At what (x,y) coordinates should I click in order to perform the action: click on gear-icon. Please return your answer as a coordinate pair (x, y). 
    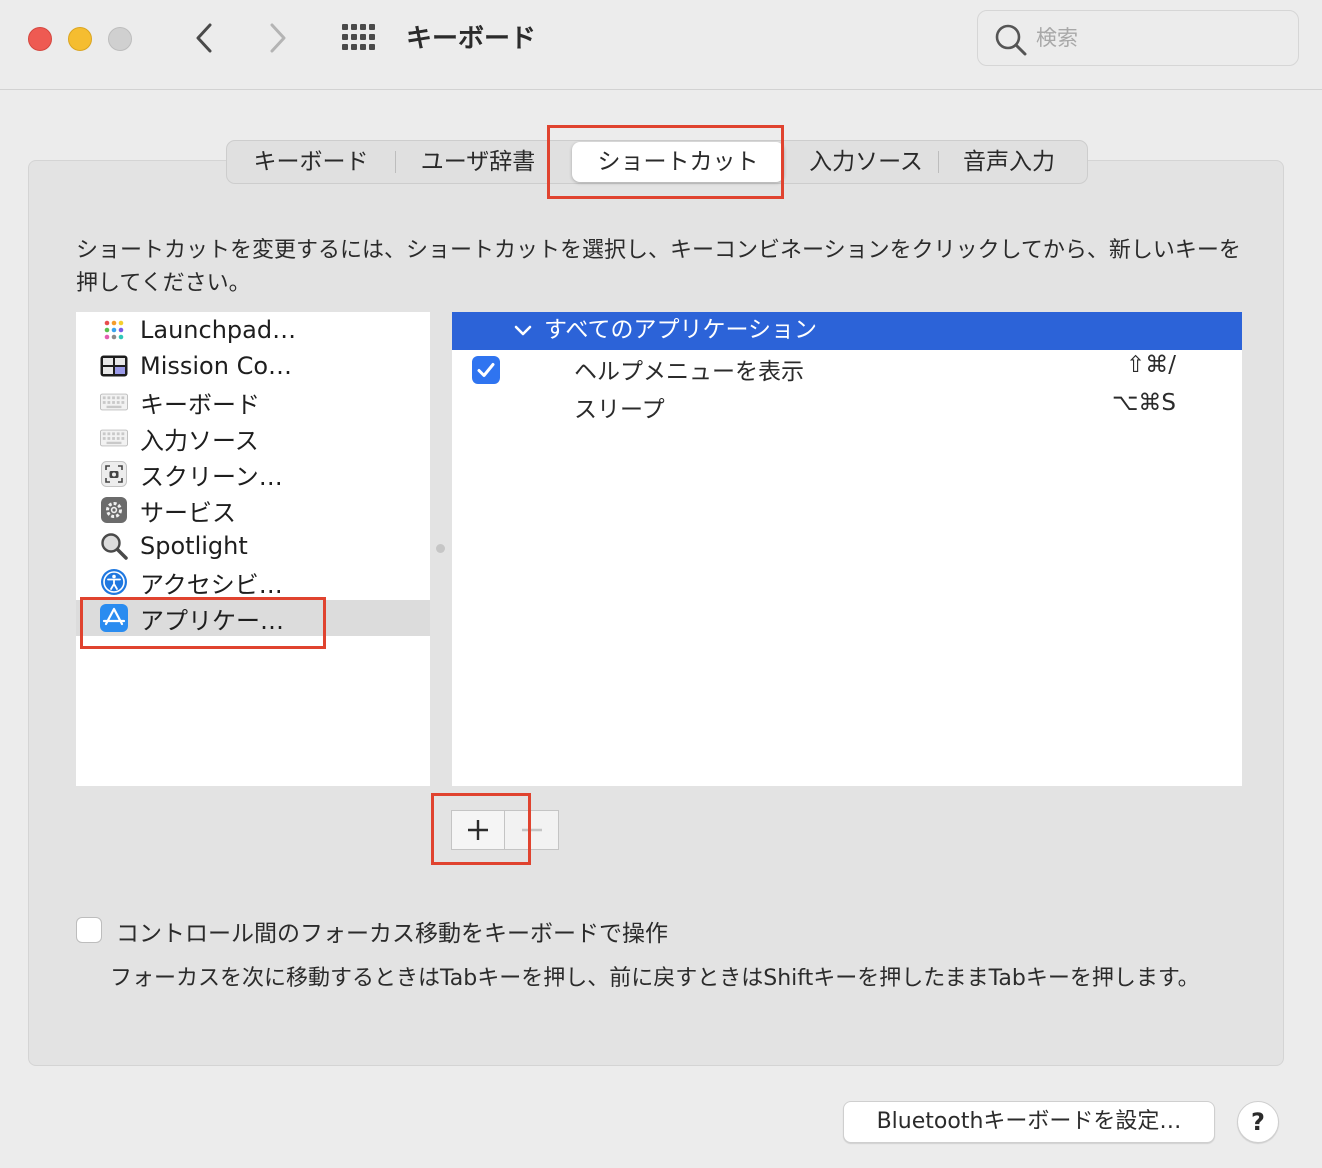
    Looking at the image, I should click on (114, 510).